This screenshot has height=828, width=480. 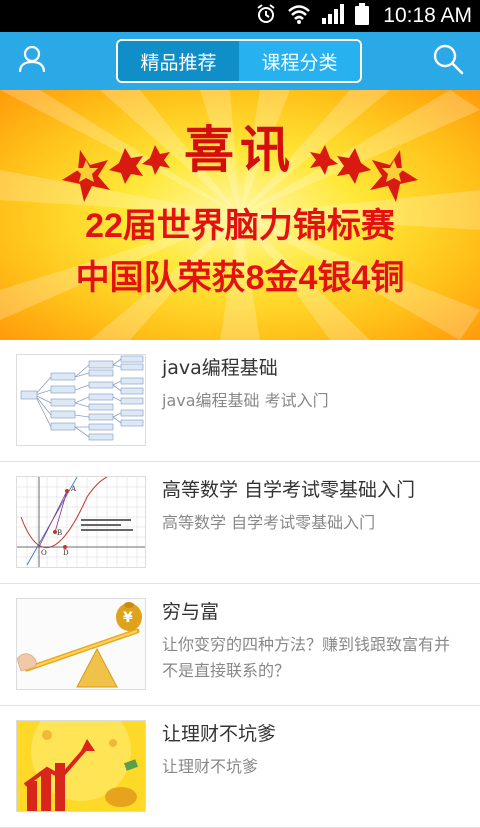 I want to click on alarm-icon, so click(x=266, y=16).